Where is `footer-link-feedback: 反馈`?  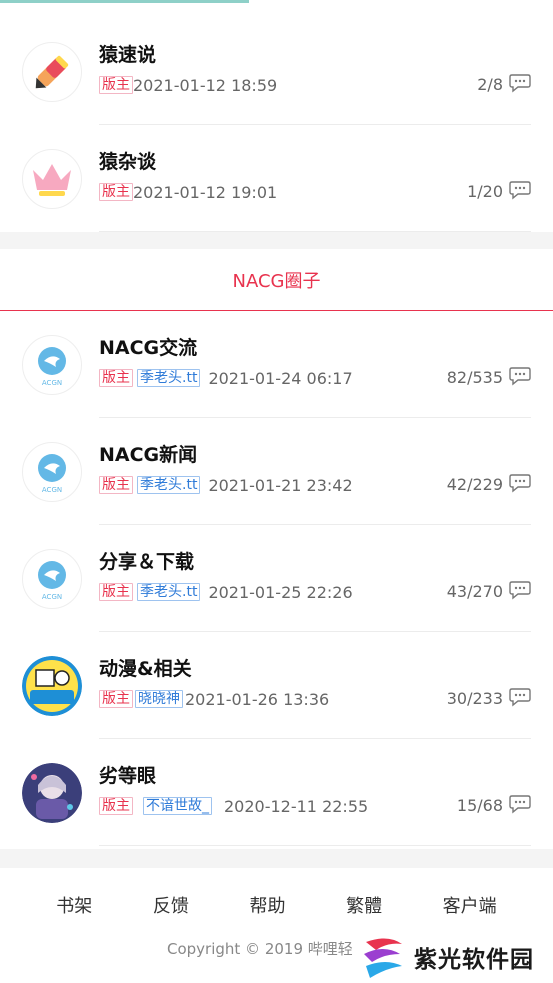
footer-link-feedback: 反馈 is located at coordinates (171, 905).